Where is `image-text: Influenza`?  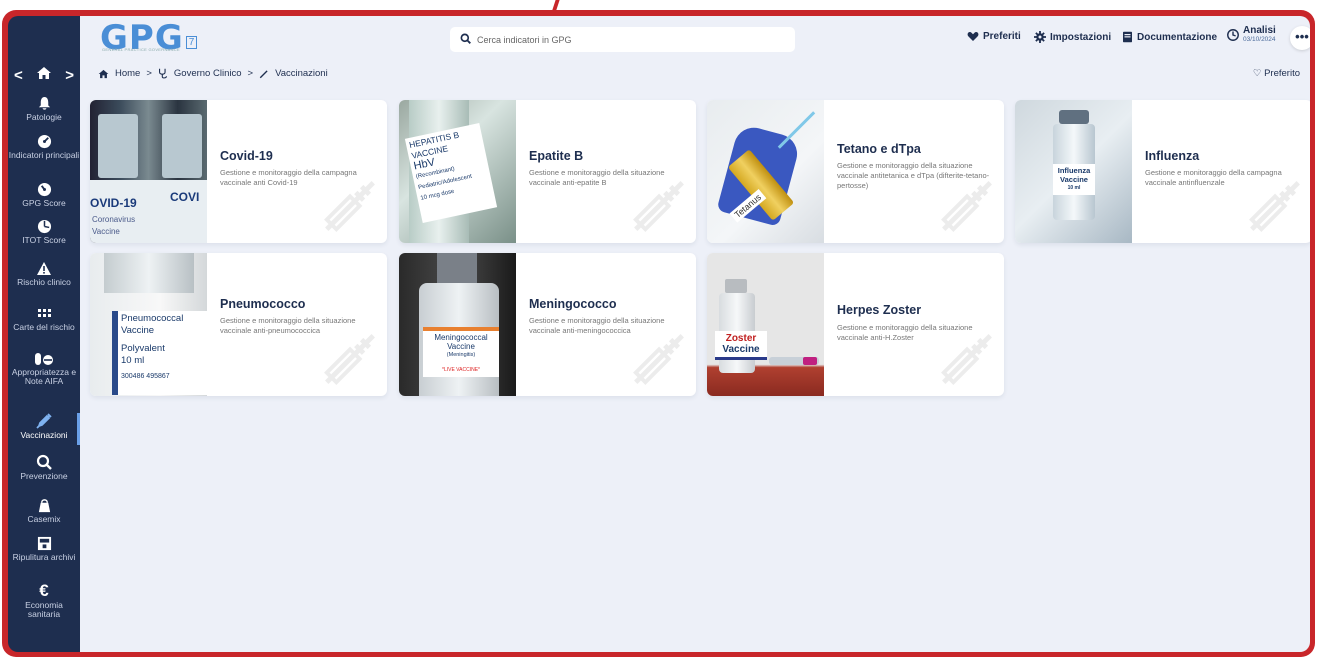
image-text: Influenza is located at coordinates (1074, 170).